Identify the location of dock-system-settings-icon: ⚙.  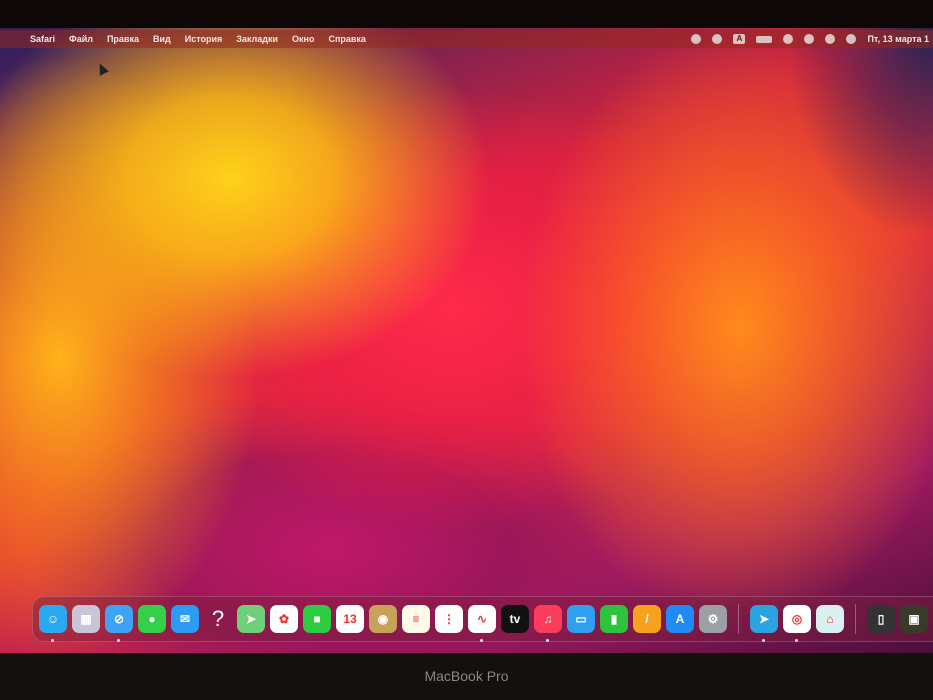
(713, 619).